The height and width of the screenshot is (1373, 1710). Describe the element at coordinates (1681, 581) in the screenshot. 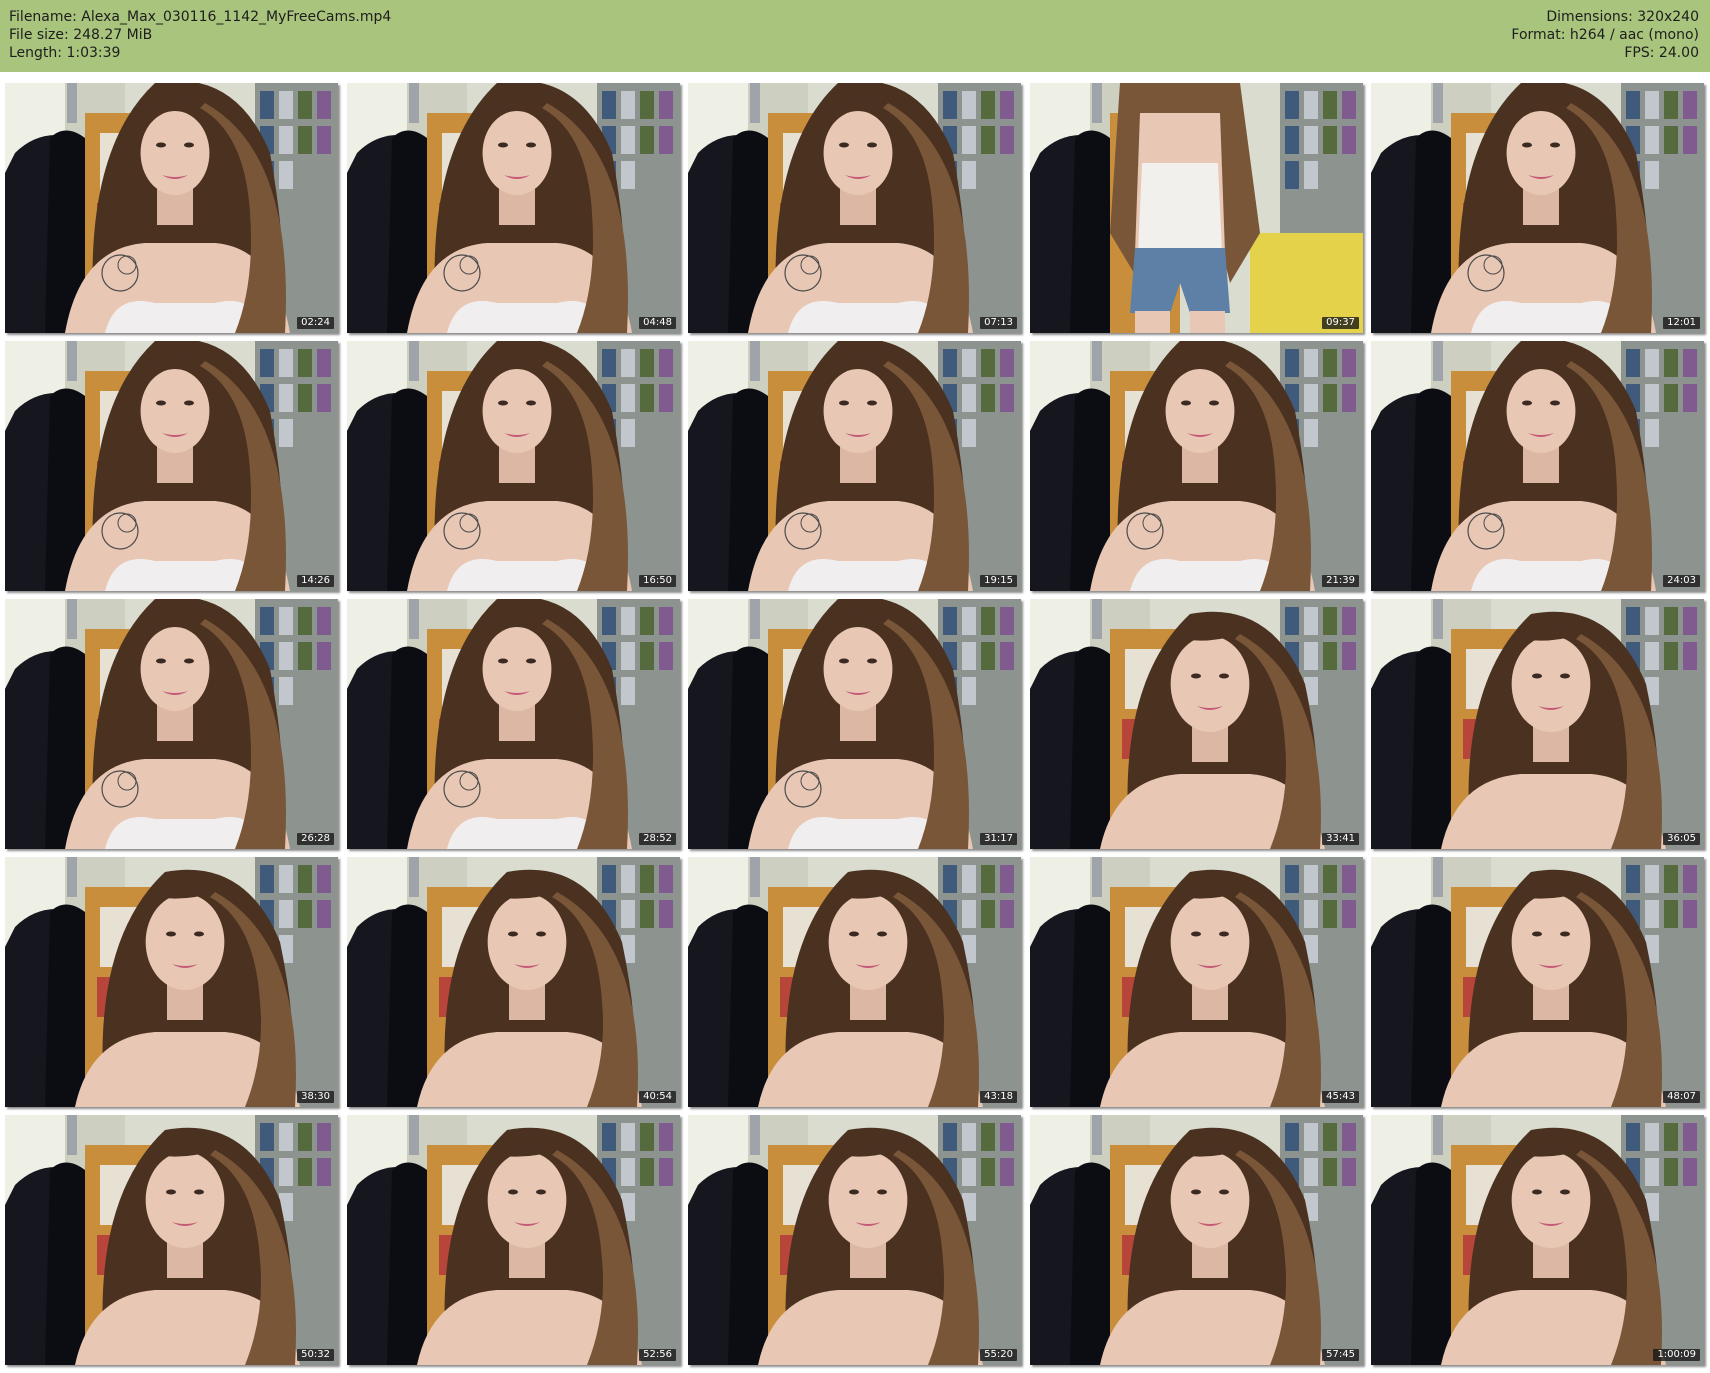

I see `timestamp-label: 24:03` at that location.